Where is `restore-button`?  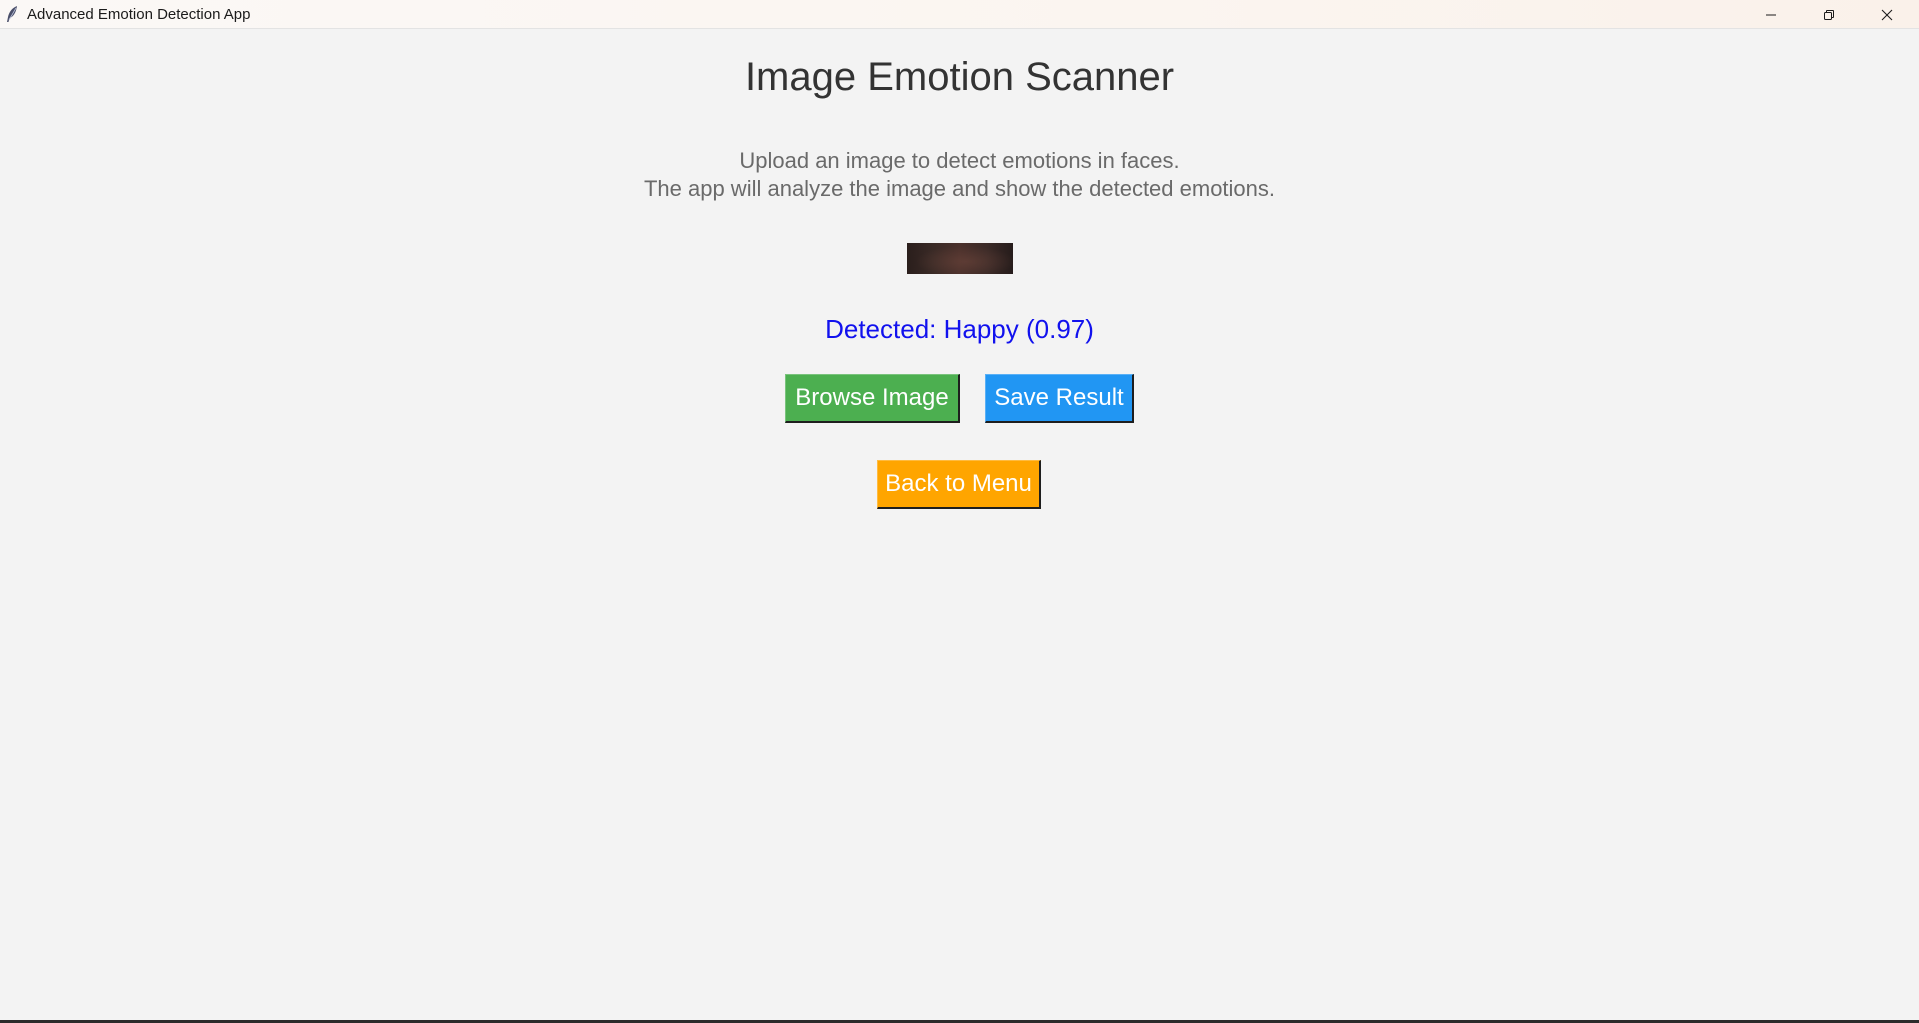 restore-button is located at coordinates (1829, 14).